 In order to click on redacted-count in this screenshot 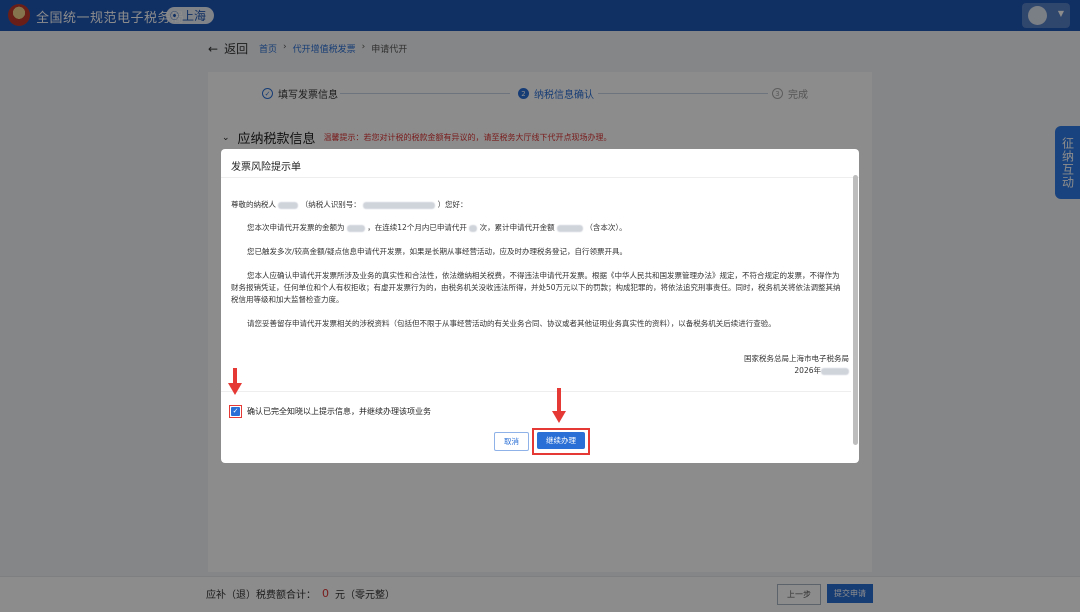, I will do `click(473, 228)`.